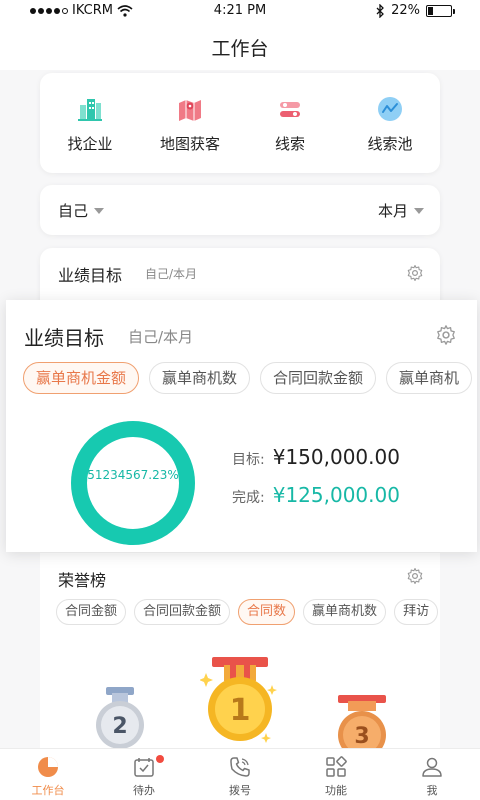  I want to click on status-bar: IKCRM 4:21 PM 22%, so click(240, 11).